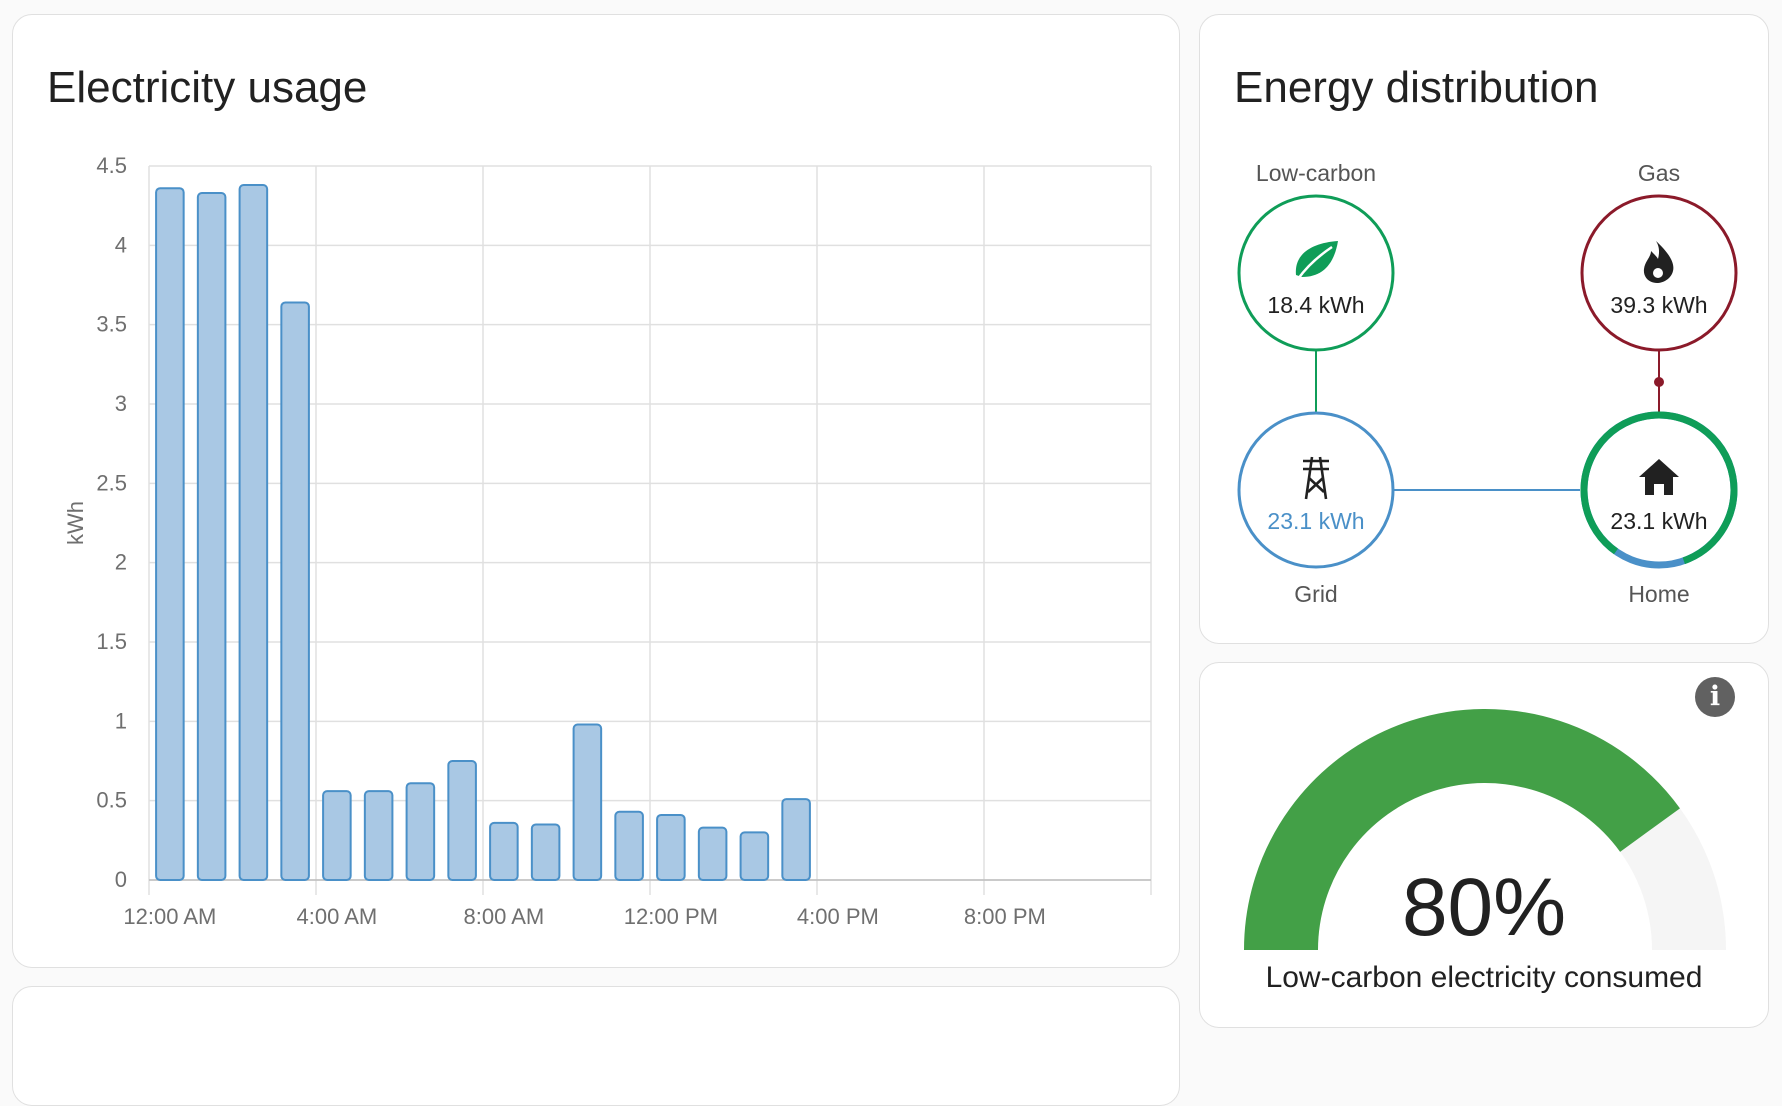 The height and width of the screenshot is (1106, 1782). Describe the element at coordinates (1659, 256) in the screenshot. I see `gas-node: Gas 39.3 kWh` at that location.